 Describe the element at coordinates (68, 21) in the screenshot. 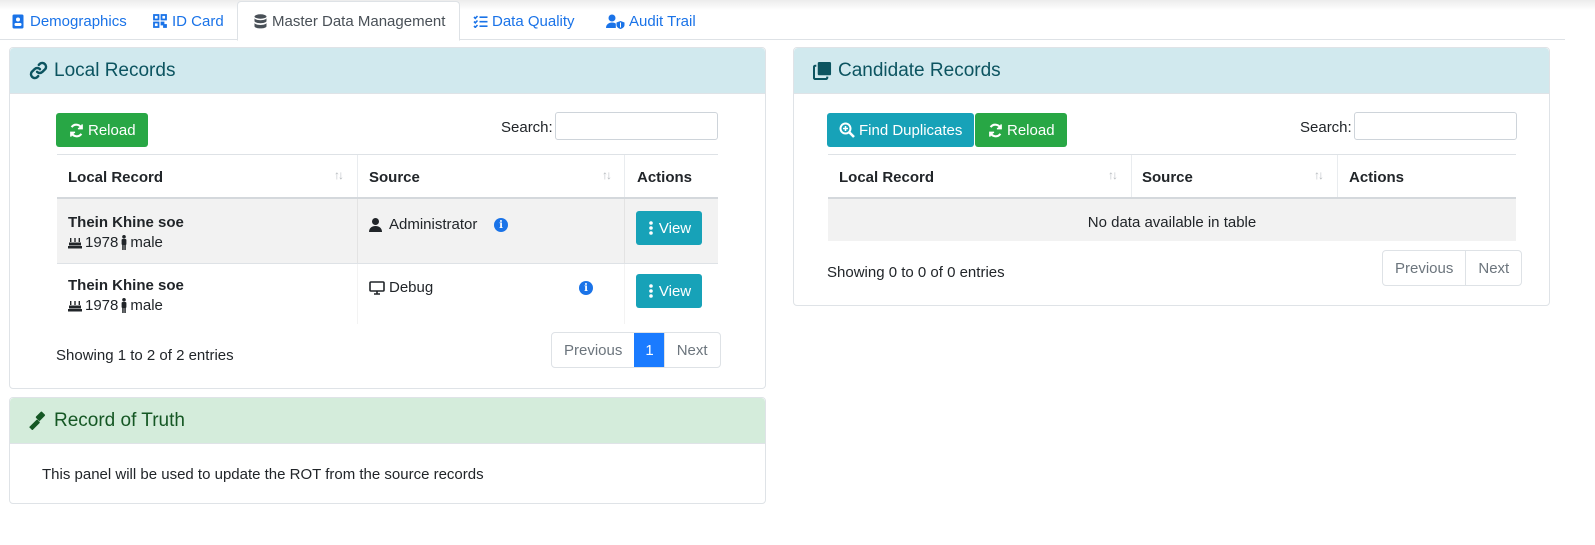

I see `tab-demographics: Demographics` at that location.